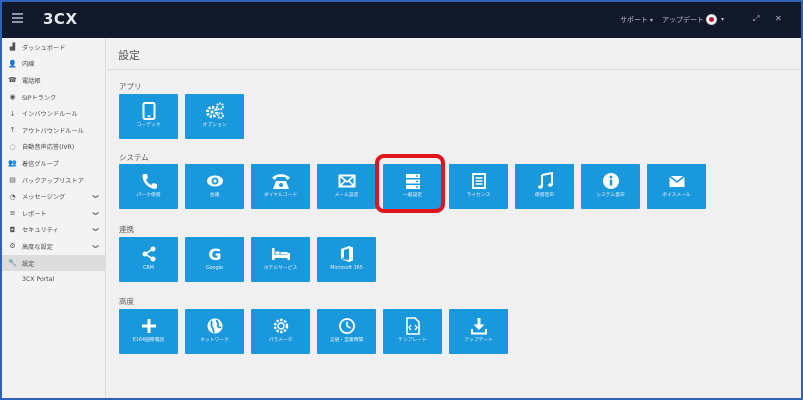 This screenshot has height=400, width=803. Describe the element at coordinates (12, 47) in the screenshot. I see `dashboard-icon: ▟` at that location.